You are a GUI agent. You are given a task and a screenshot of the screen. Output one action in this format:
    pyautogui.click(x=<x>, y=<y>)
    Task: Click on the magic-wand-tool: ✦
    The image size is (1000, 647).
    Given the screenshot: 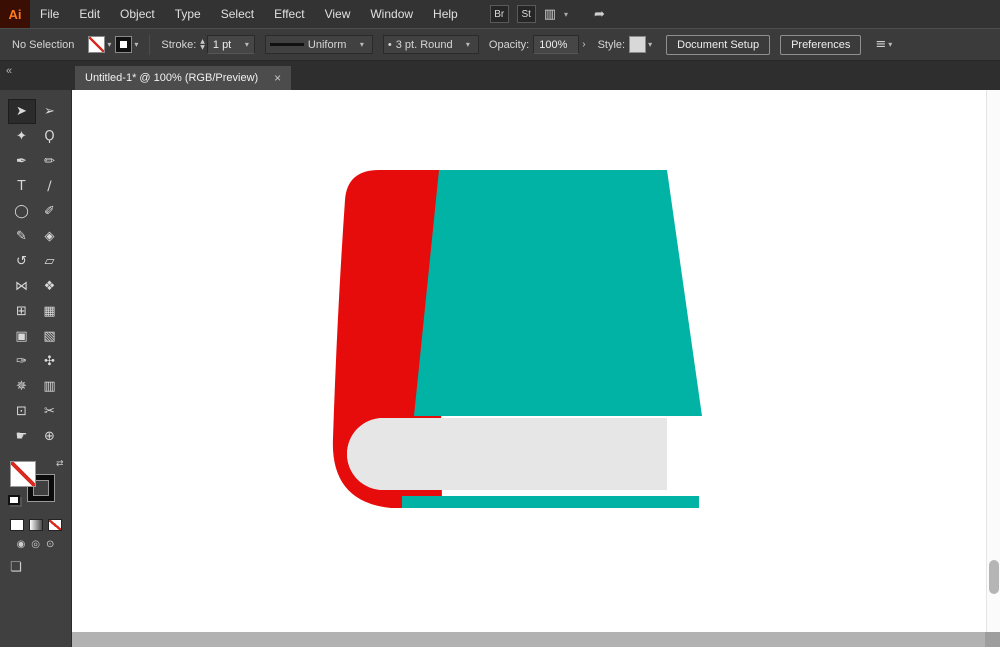 What is the action you would take?
    pyautogui.click(x=22, y=136)
    